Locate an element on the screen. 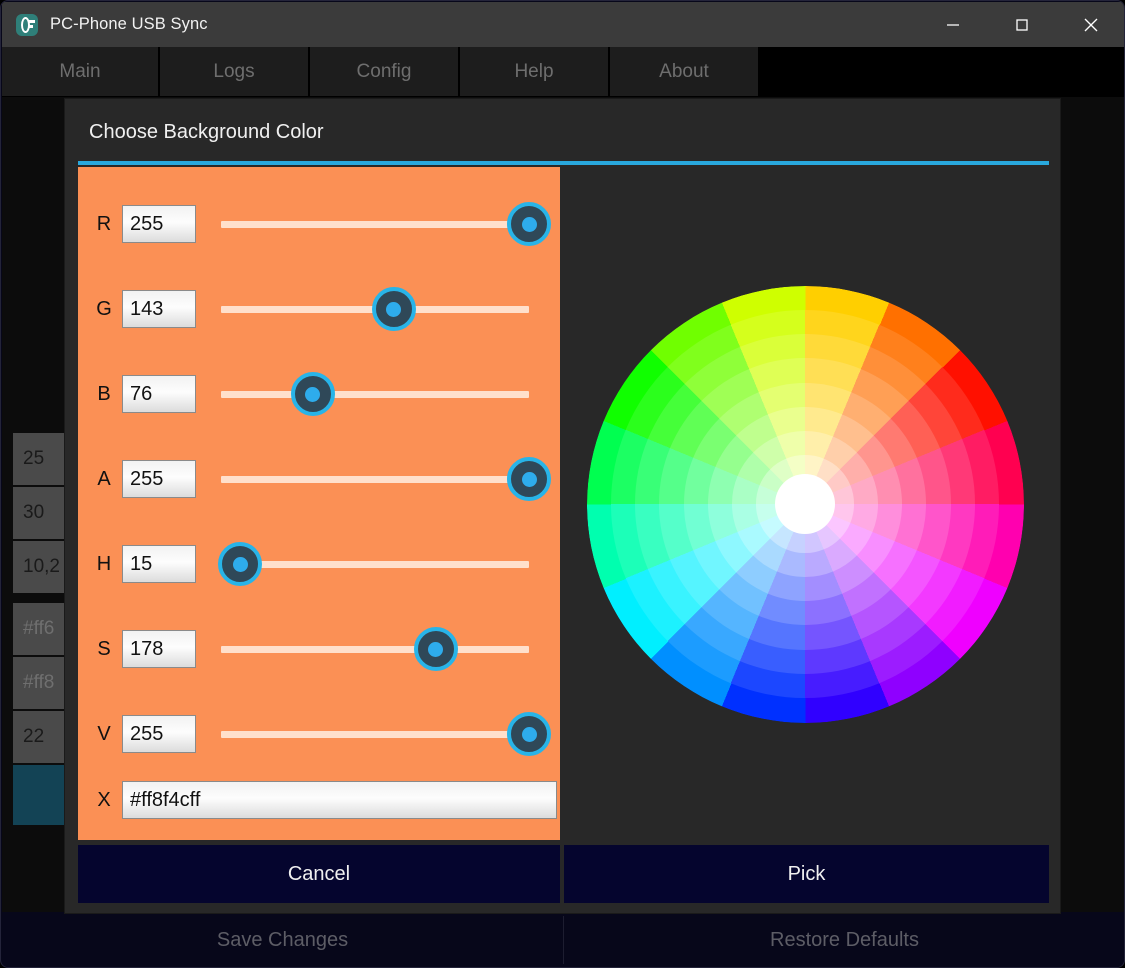 This screenshot has width=1125, height=968. slider-row-a: A is located at coordinates (319, 479).